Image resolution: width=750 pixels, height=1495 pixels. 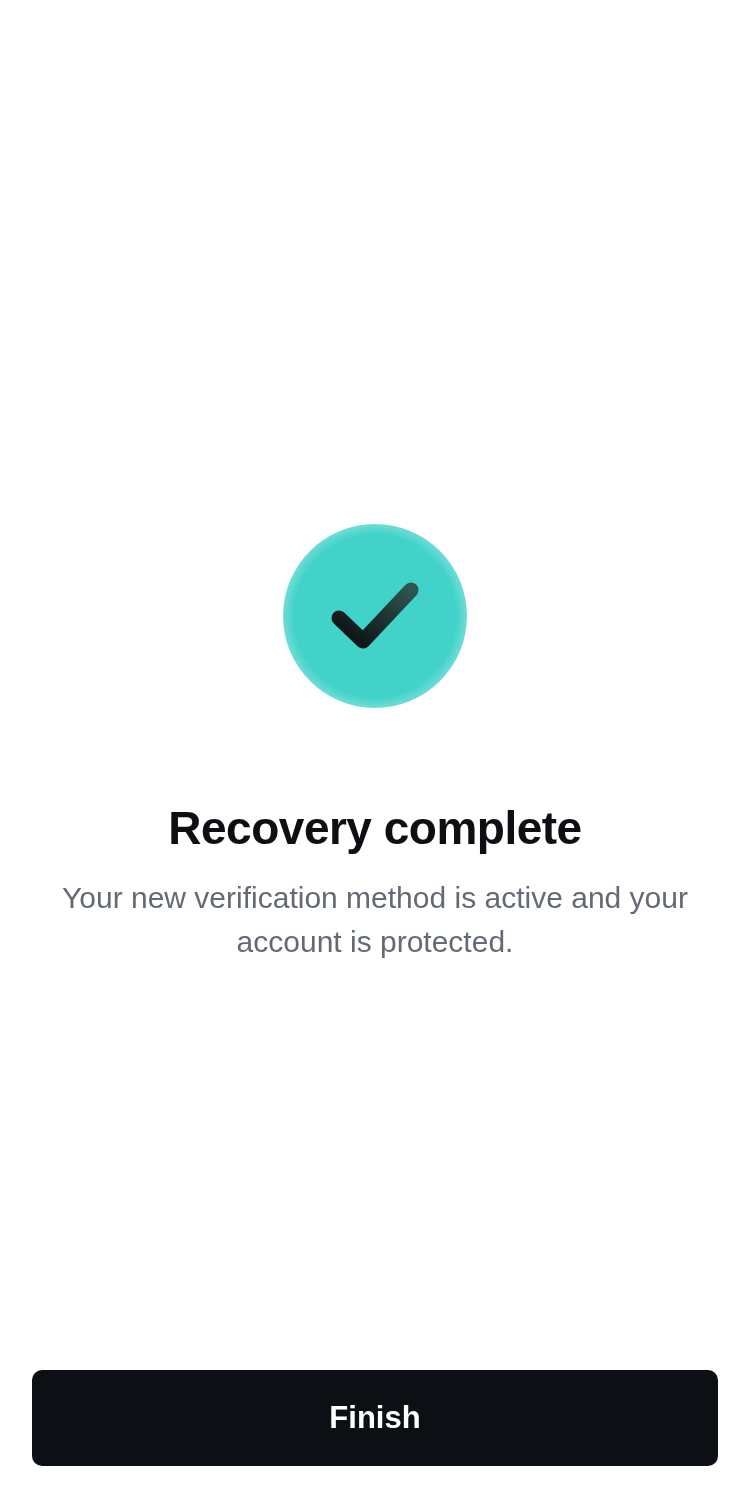 I want to click on title: Recovery complete, so click(x=375, y=828).